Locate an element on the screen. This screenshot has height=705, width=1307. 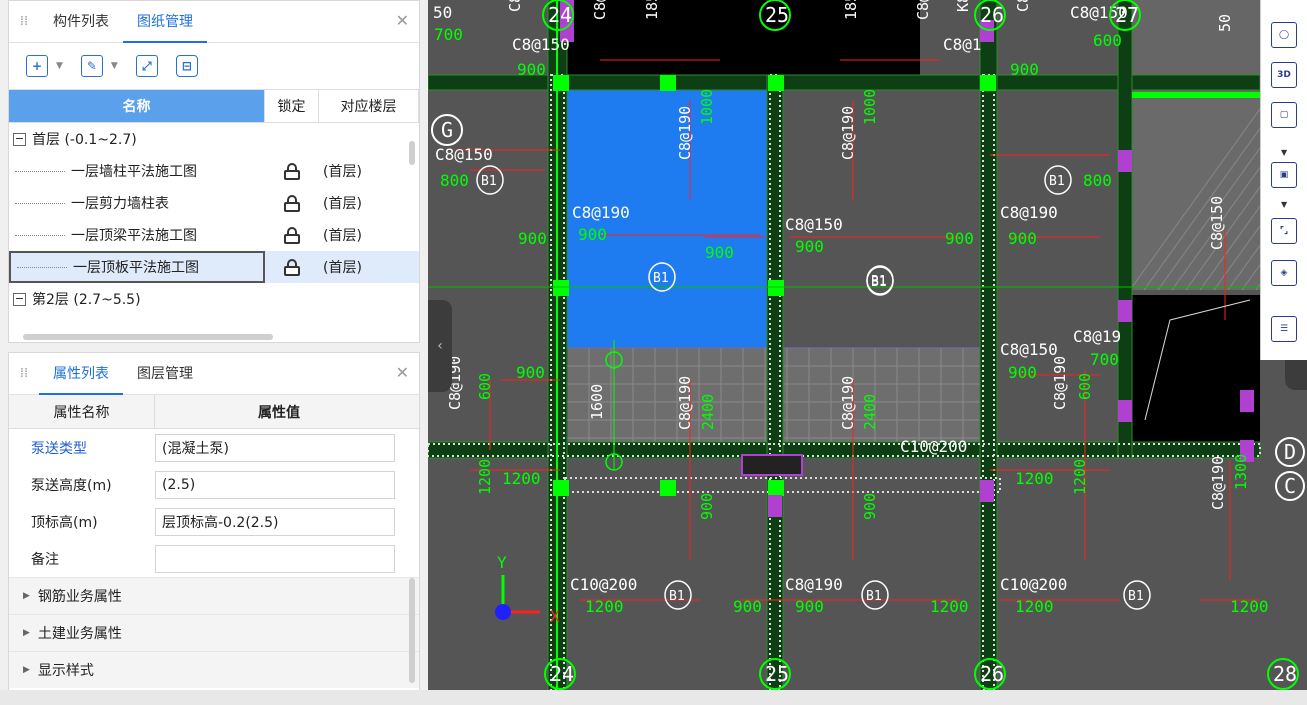
tree-item: 一层顶板平法施工图 (首层) is located at coordinates (214, 267).